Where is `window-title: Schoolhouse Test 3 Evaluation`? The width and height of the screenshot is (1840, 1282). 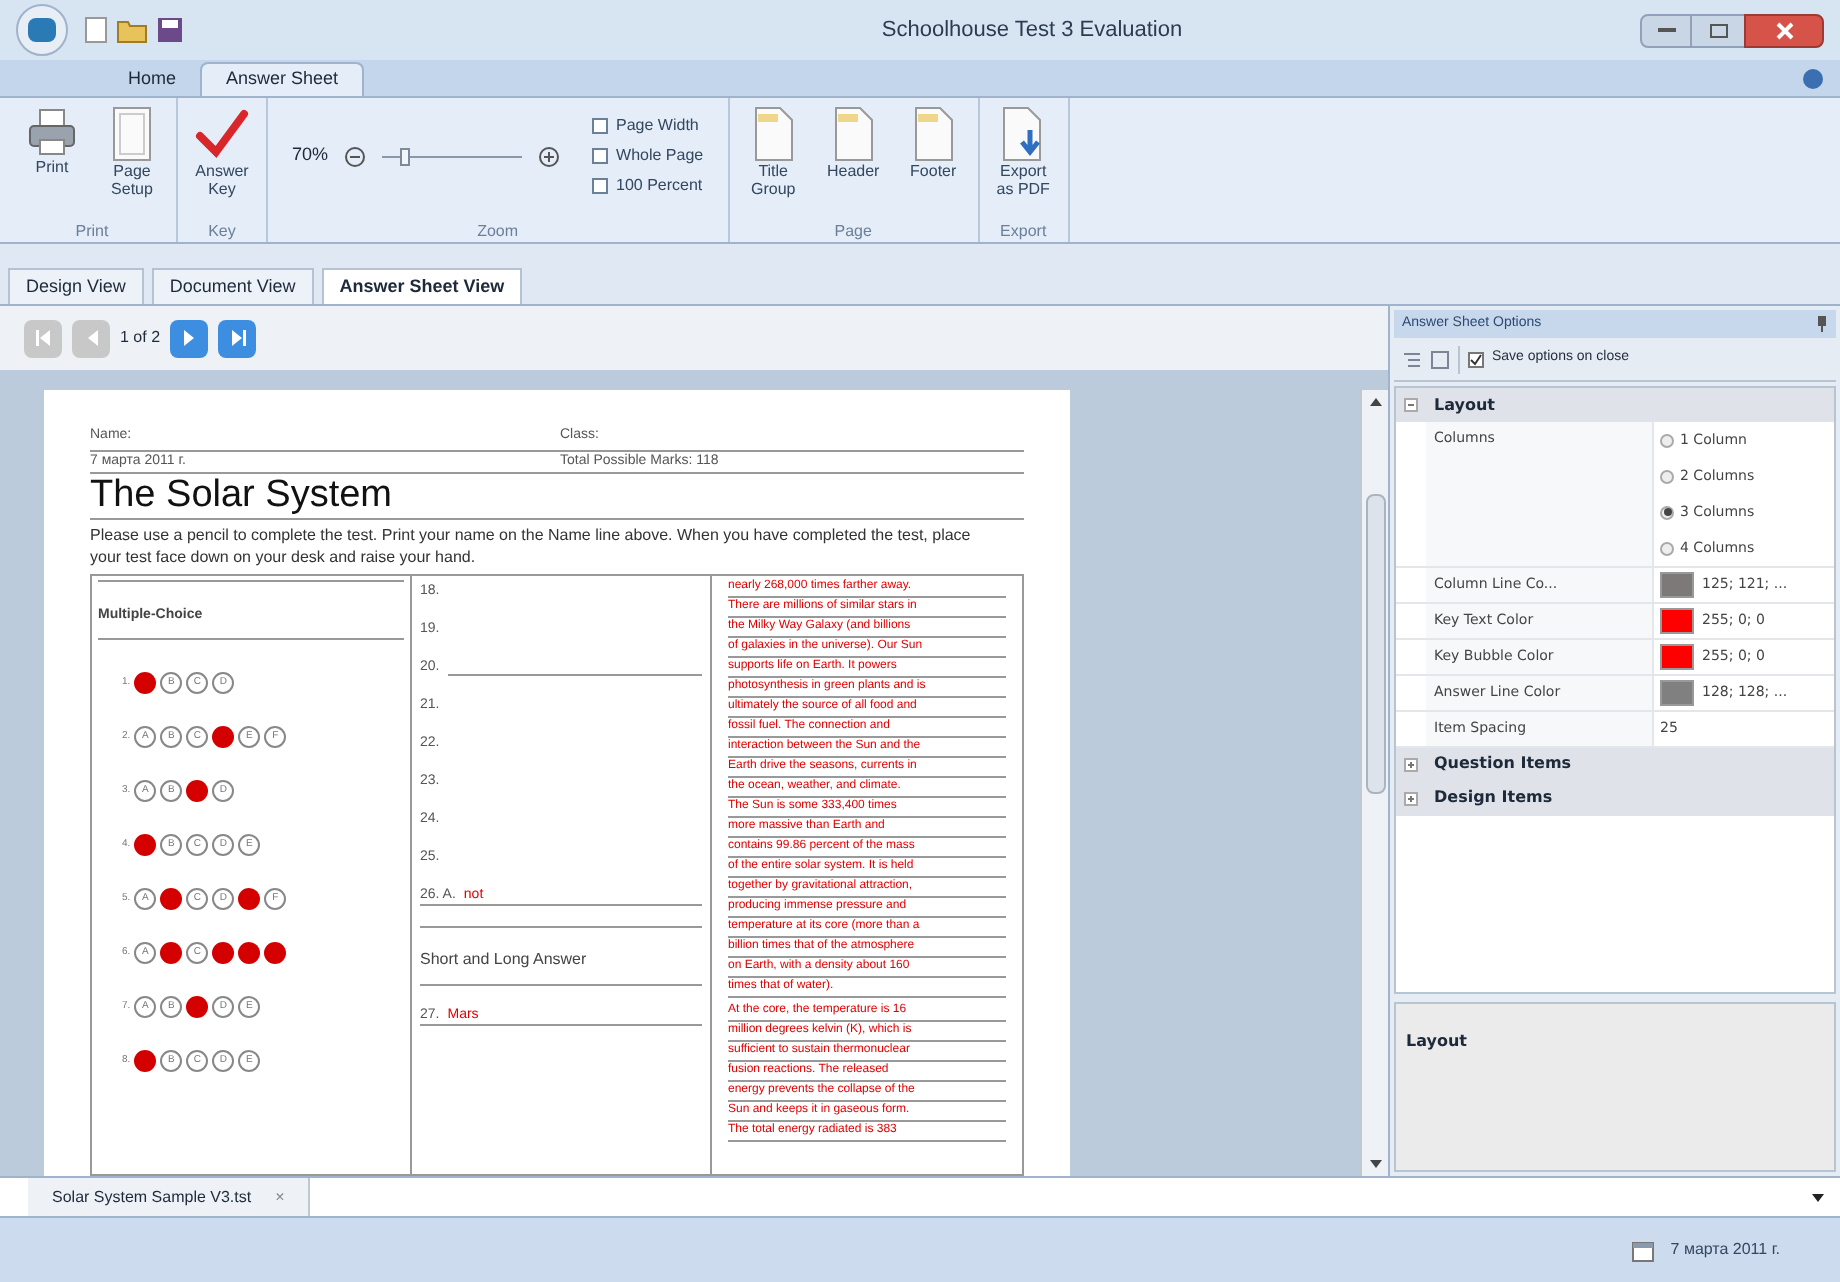
window-title: Schoolhouse Test 3 Evaluation is located at coordinates (1032, 30).